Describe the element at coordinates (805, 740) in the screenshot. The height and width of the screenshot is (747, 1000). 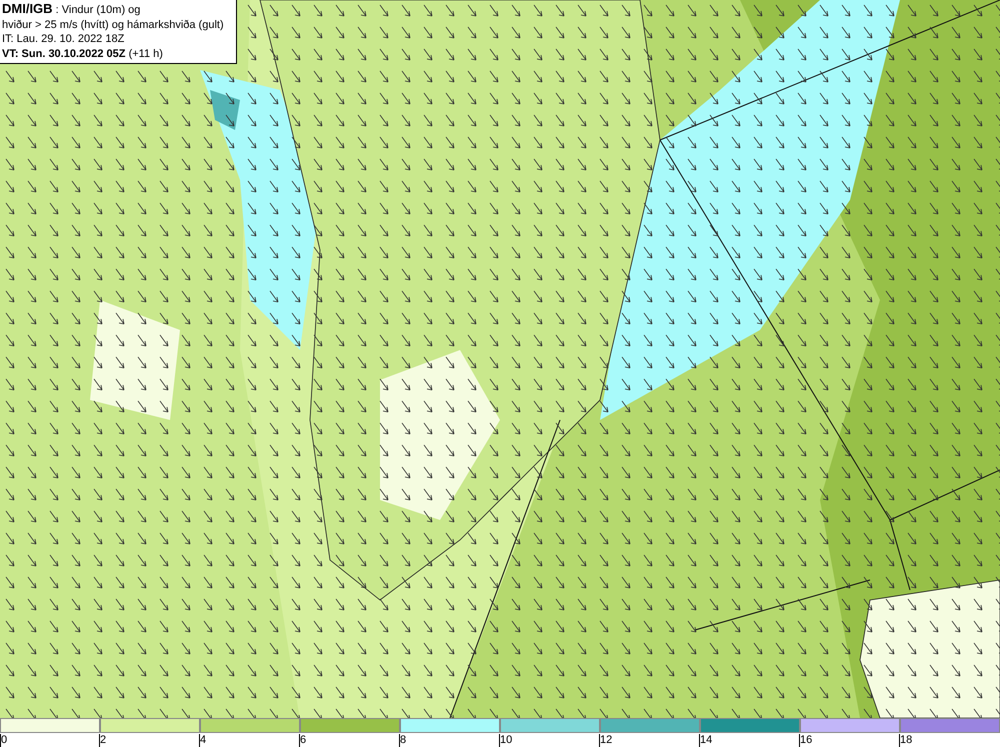
I see `legend-tick-label: 16` at that location.